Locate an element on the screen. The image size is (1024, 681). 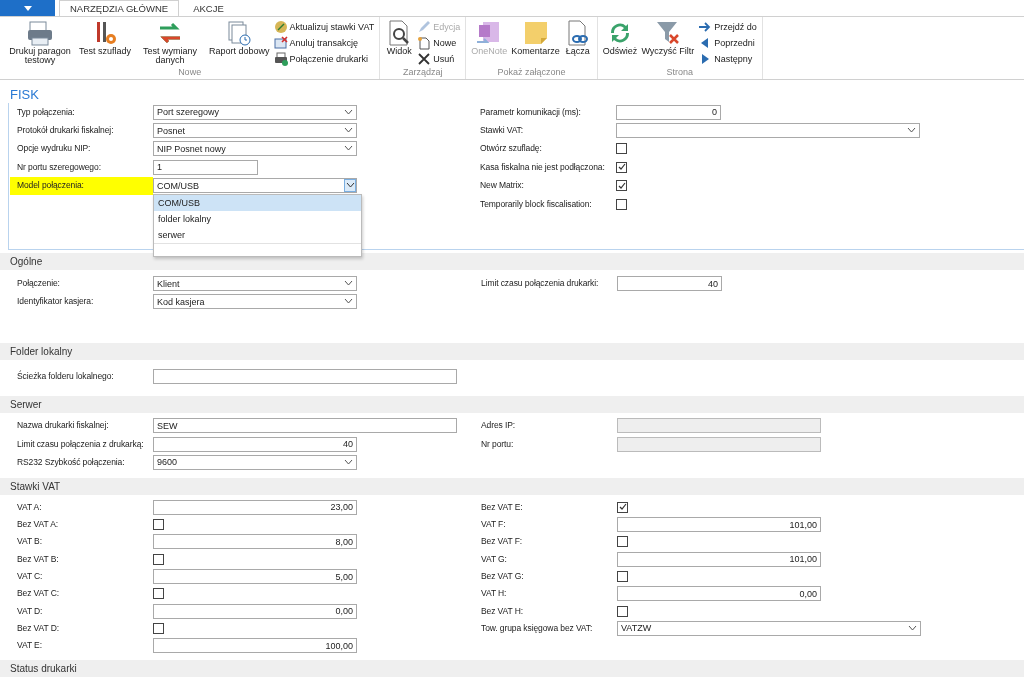
field-label: Limit czasu połączenia z drukarką: is located at coordinates (81, 444).